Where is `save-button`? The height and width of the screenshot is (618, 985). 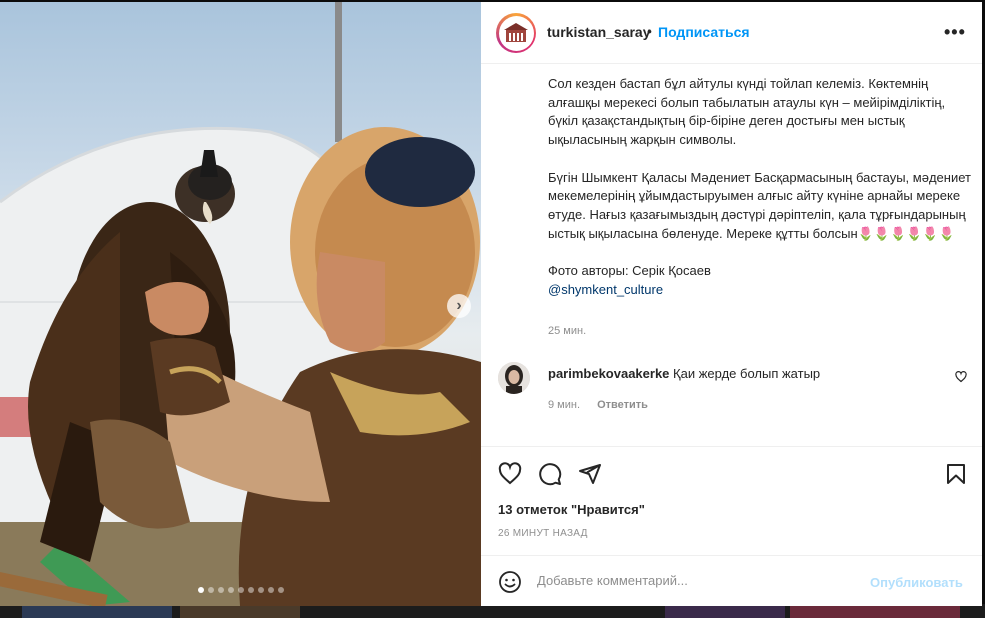
save-button is located at coordinates (956, 476).